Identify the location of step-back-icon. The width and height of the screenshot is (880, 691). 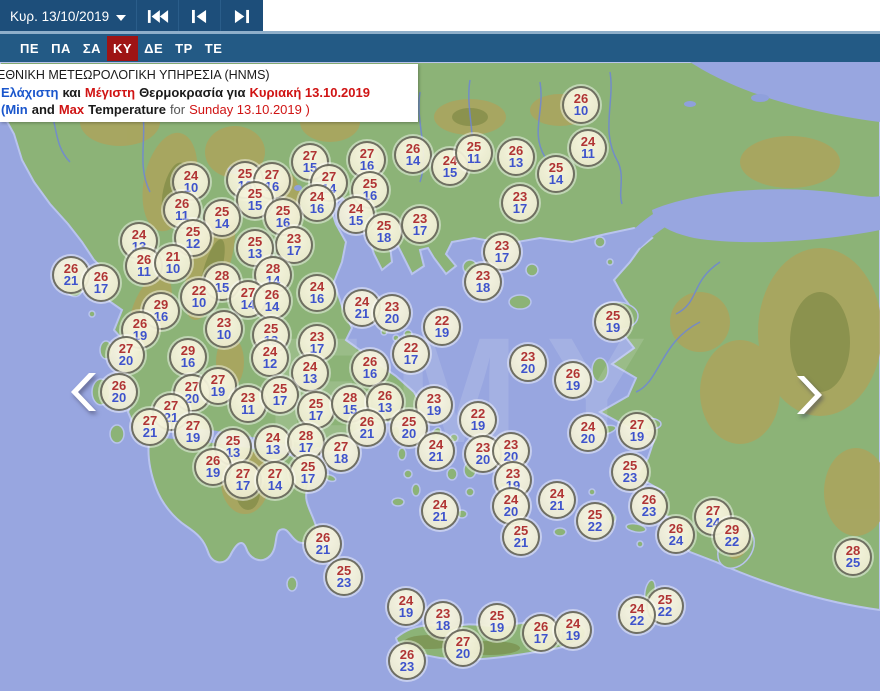
(199, 16).